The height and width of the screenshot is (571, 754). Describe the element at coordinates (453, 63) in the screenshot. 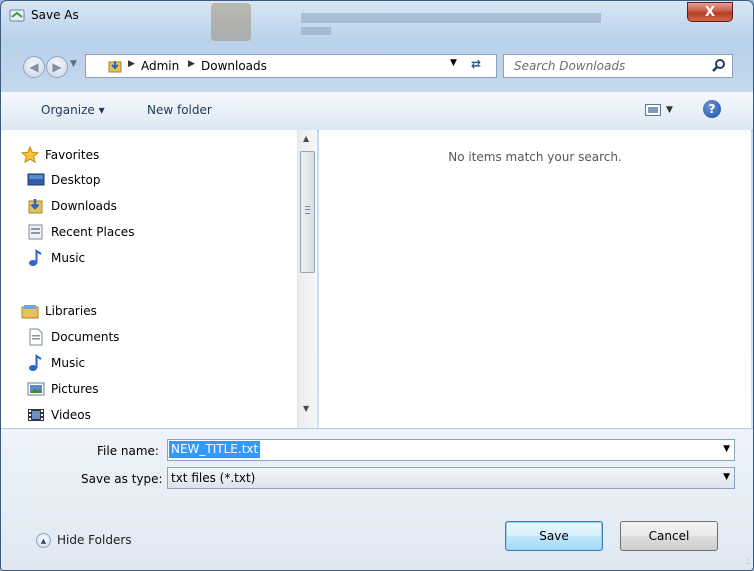

I see `address-dropdown-icon: ▼` at that location.